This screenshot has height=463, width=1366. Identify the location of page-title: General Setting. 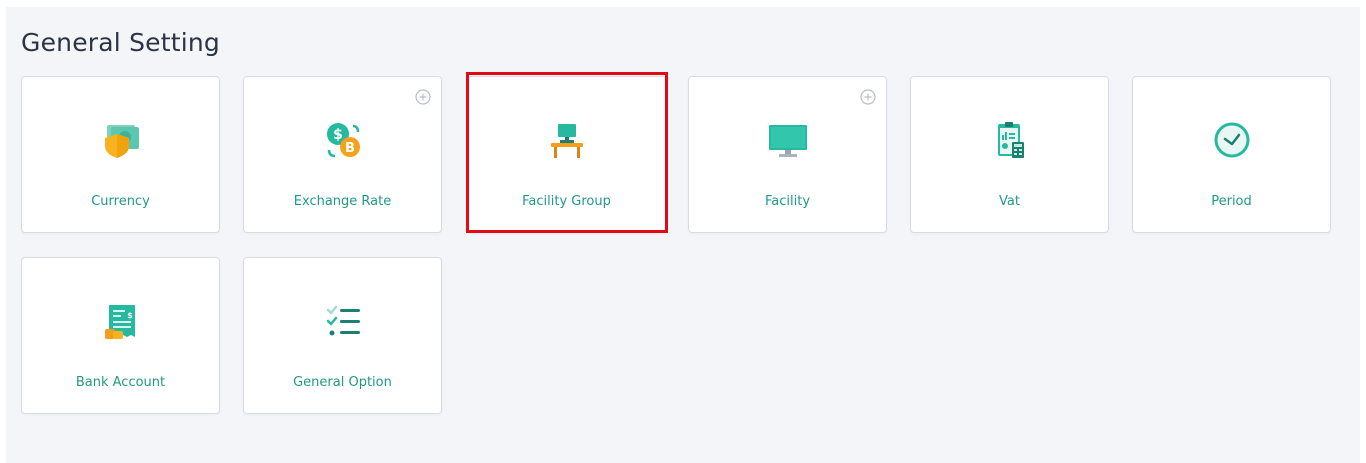
(120, 42).